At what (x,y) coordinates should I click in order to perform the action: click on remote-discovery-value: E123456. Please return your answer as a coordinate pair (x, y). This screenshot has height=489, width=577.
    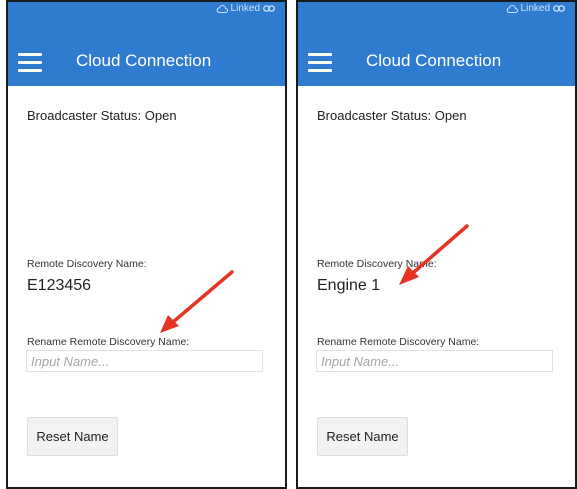
    Looking at the image, I should click on (59, 285).